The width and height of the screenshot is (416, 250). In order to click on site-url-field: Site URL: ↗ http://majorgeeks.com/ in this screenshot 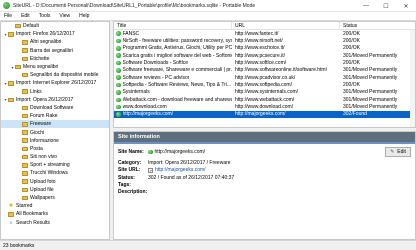, I will do `click(162, 170)`.